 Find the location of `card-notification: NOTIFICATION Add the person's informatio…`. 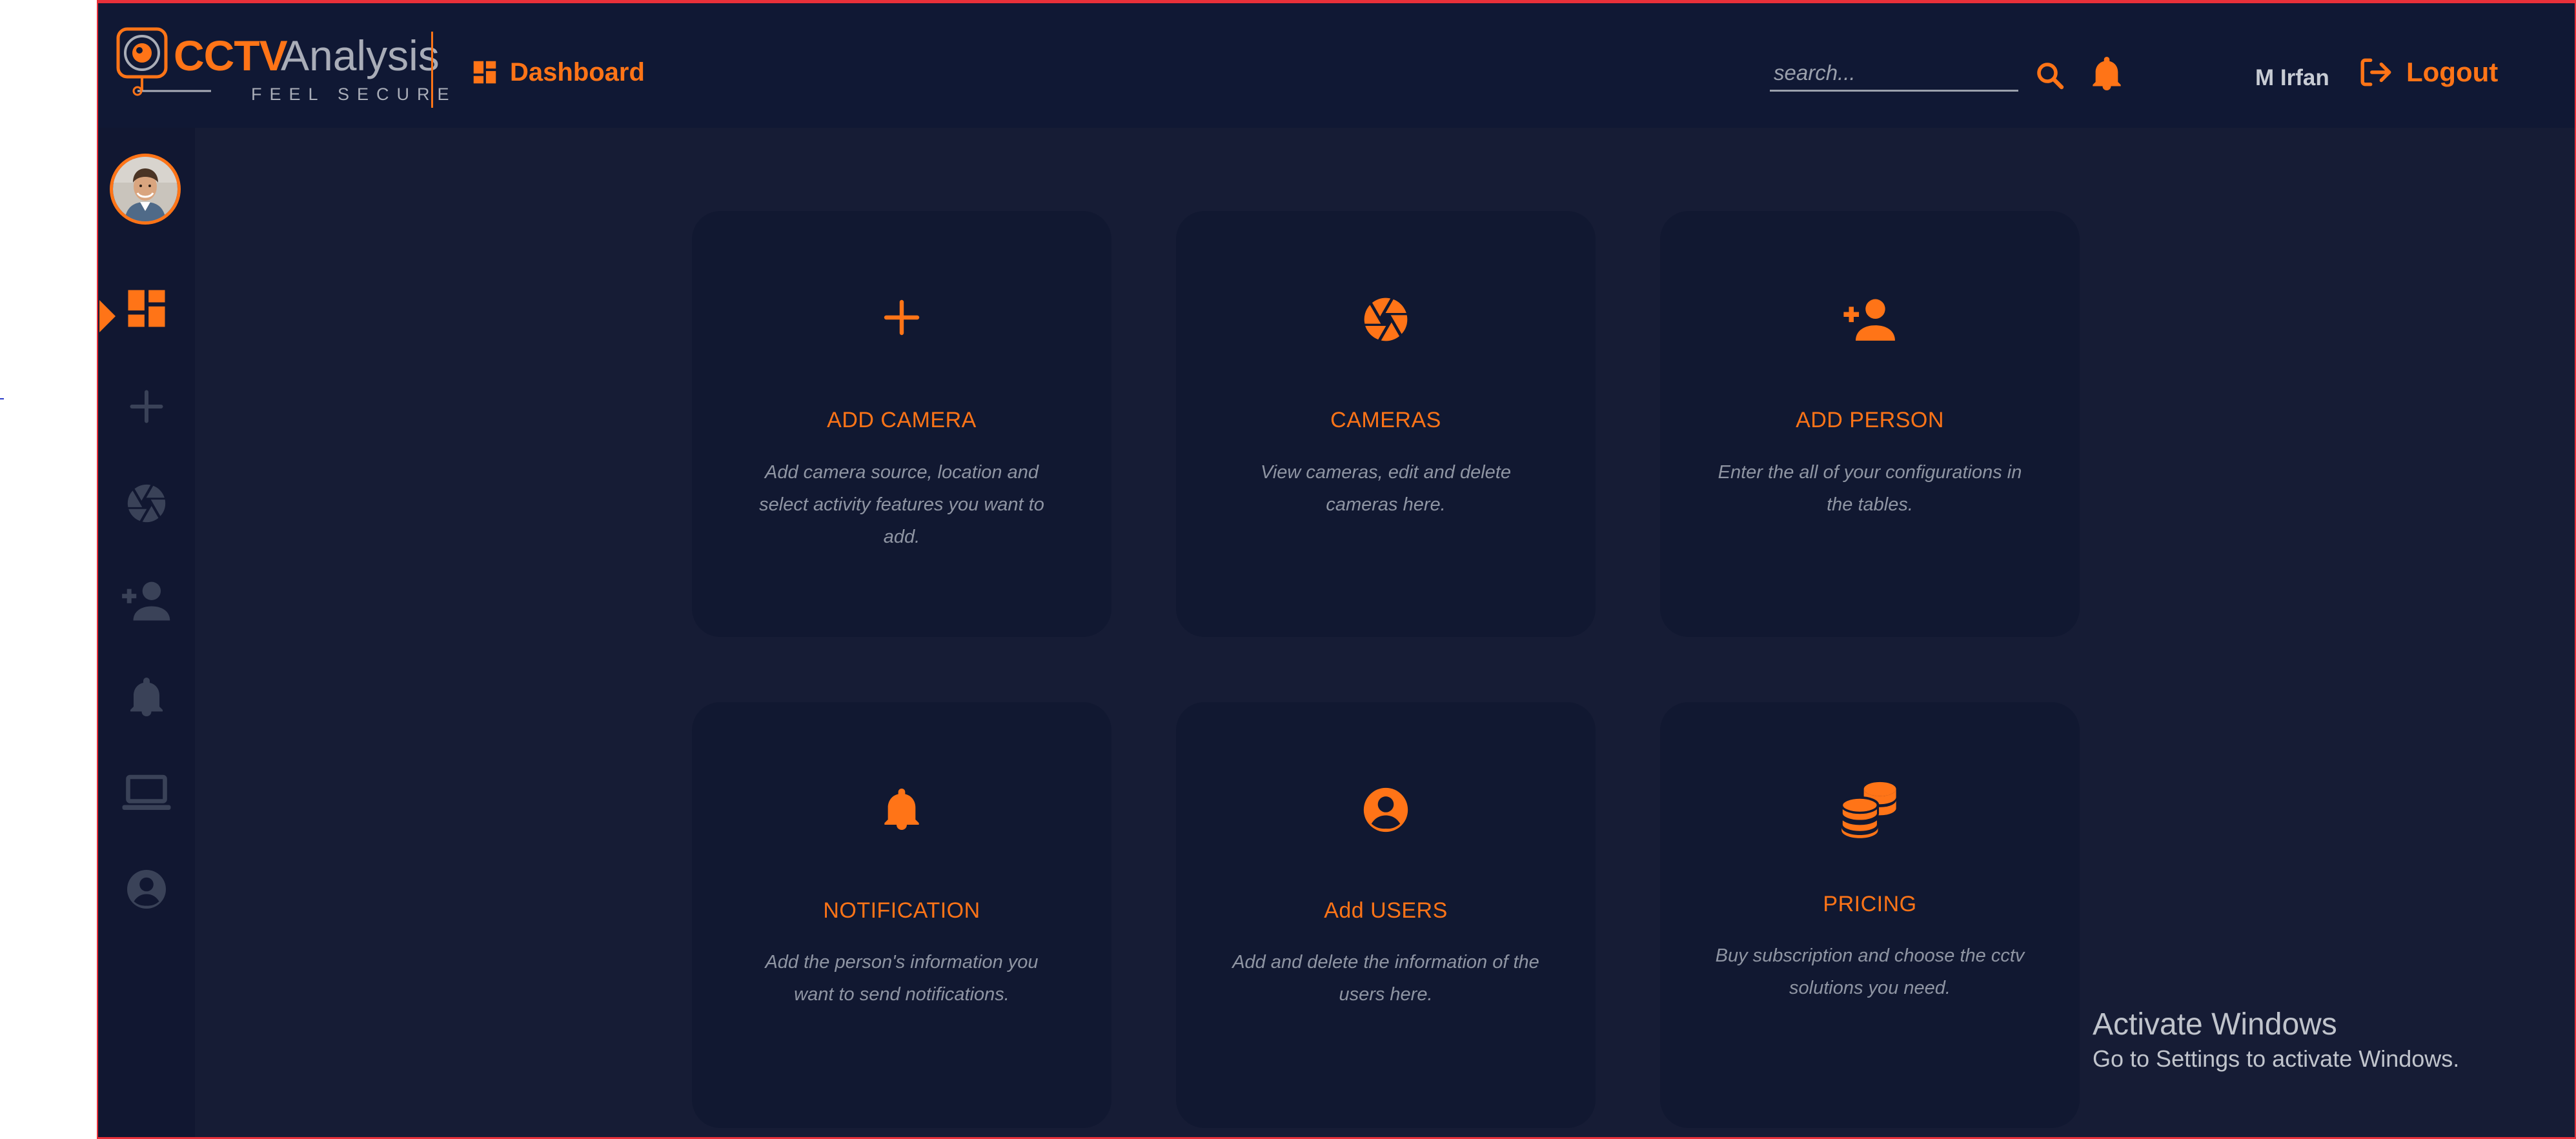

card-notification: NOTIFICATION Add the person's informatio… is located at coordinates (901, 915).